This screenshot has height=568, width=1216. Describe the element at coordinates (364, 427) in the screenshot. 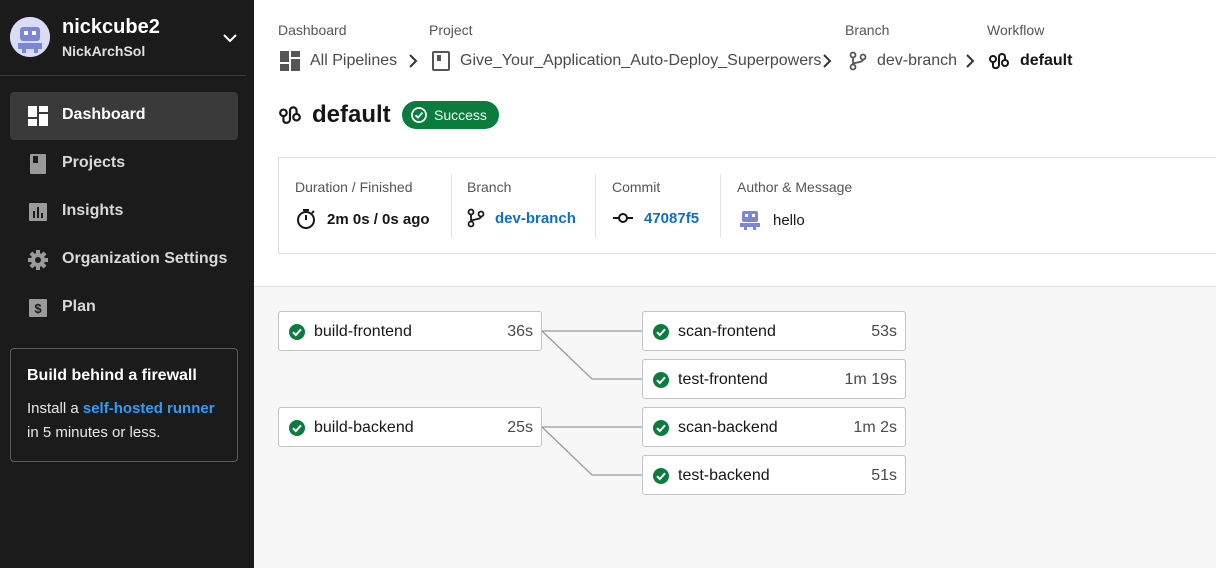

I see `job-name: build-backend` at that location.